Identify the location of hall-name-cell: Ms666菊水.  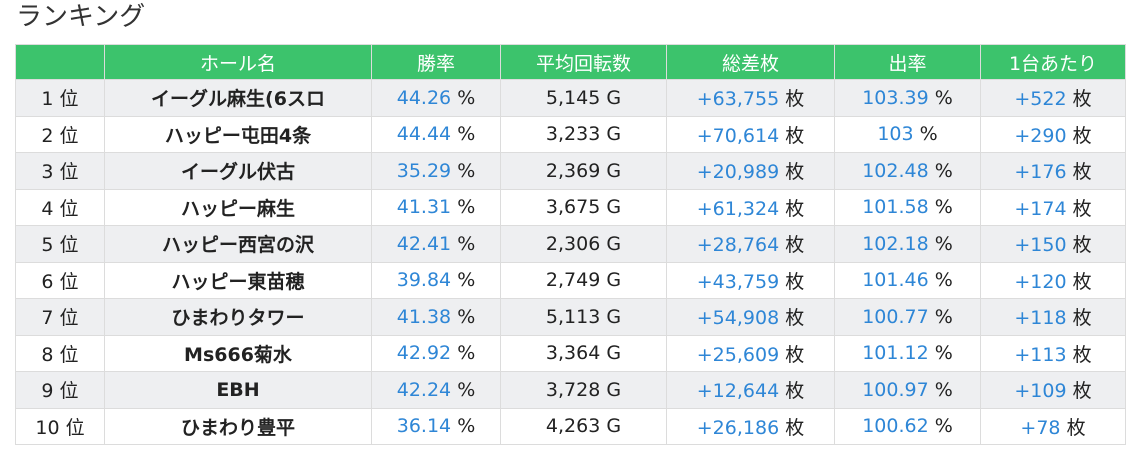
(238, 353).